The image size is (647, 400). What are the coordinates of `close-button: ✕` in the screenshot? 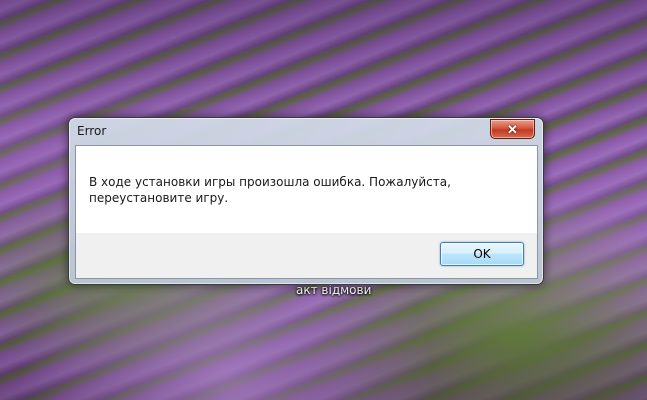 It's located at (512, 129).